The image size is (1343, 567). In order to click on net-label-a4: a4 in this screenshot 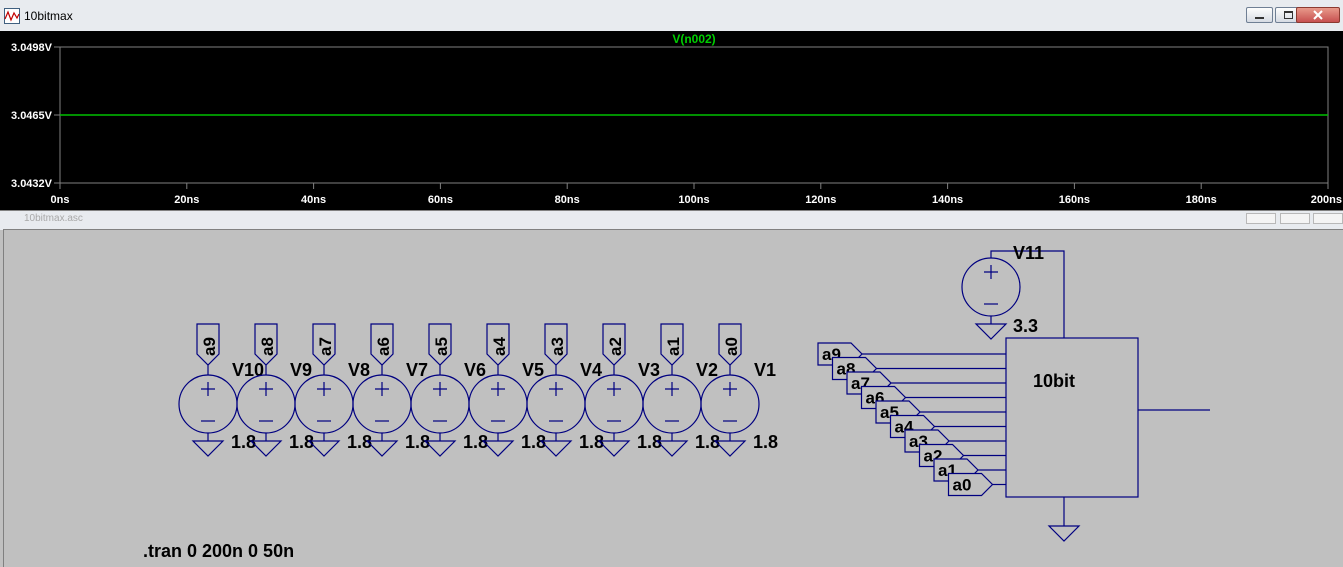, I will do `click(499, 346)`.